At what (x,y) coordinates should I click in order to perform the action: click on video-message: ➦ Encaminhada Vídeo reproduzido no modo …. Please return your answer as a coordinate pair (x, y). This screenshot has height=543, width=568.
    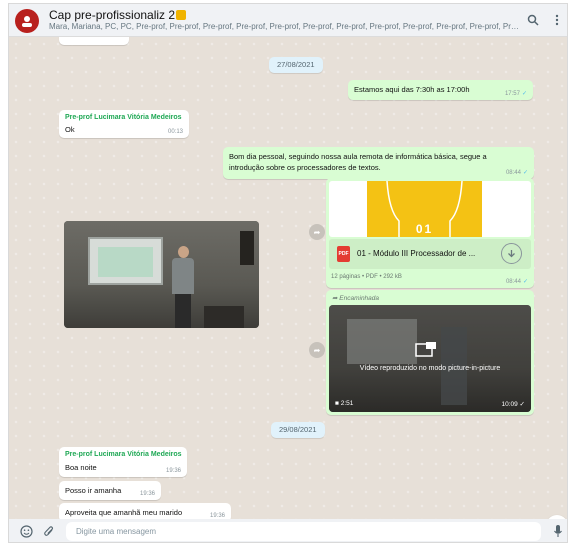
    Looking at the image, I should click on (430, 352).